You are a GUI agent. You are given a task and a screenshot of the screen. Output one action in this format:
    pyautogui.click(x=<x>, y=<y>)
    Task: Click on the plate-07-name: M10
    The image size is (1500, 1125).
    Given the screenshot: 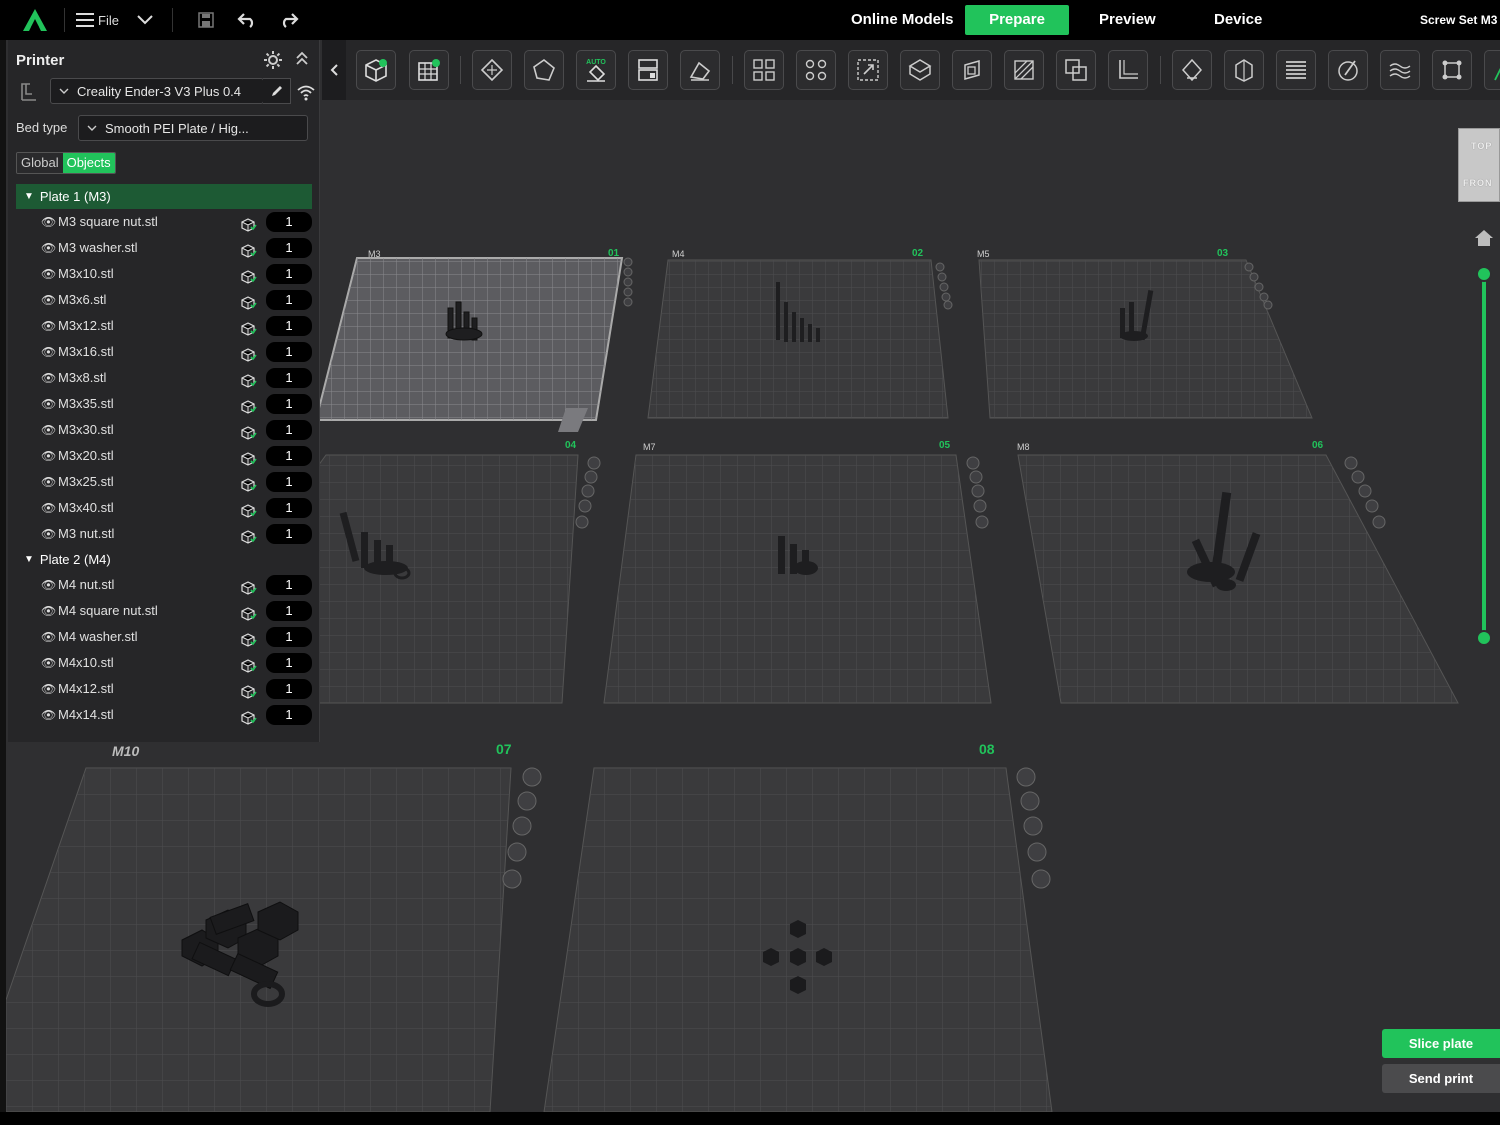 What is the action you would take?
    pyautogui.click(x=125, y=751)
    